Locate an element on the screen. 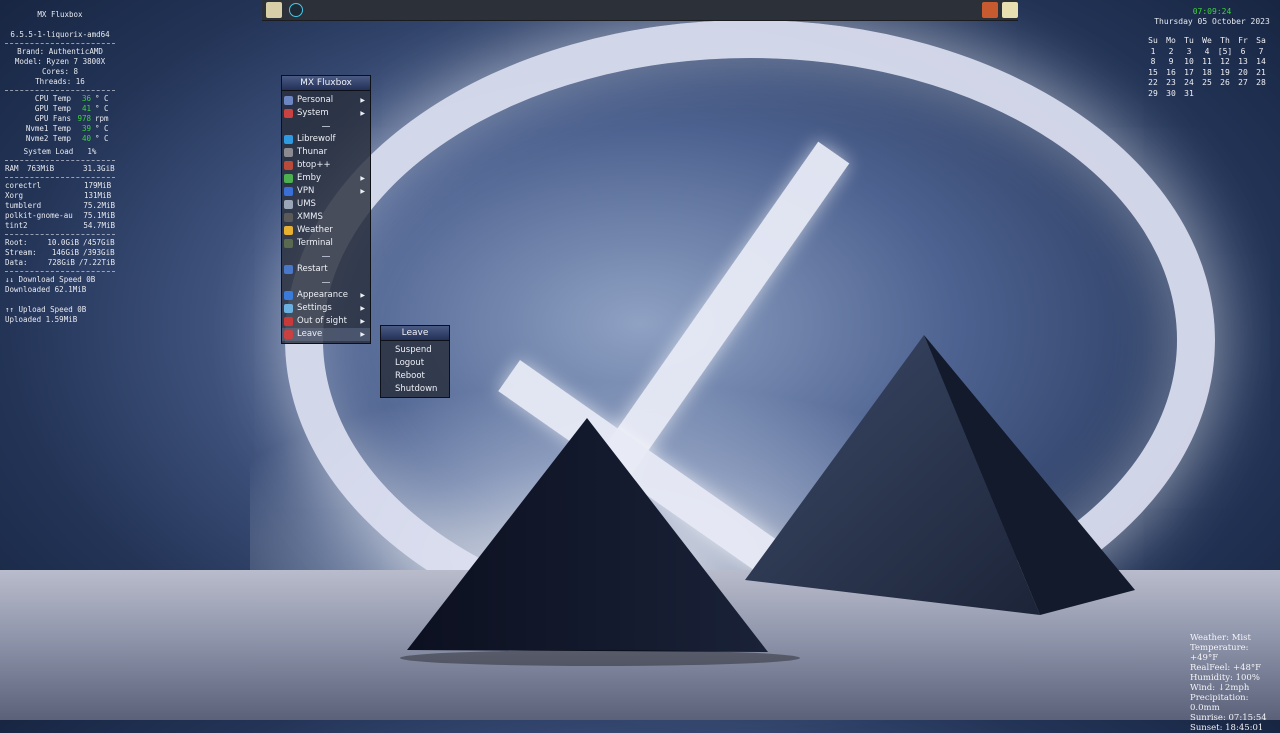 This screenshot has width=1280, height=733. menu-item-system: System ▶ is located at coordinates (326, 113).